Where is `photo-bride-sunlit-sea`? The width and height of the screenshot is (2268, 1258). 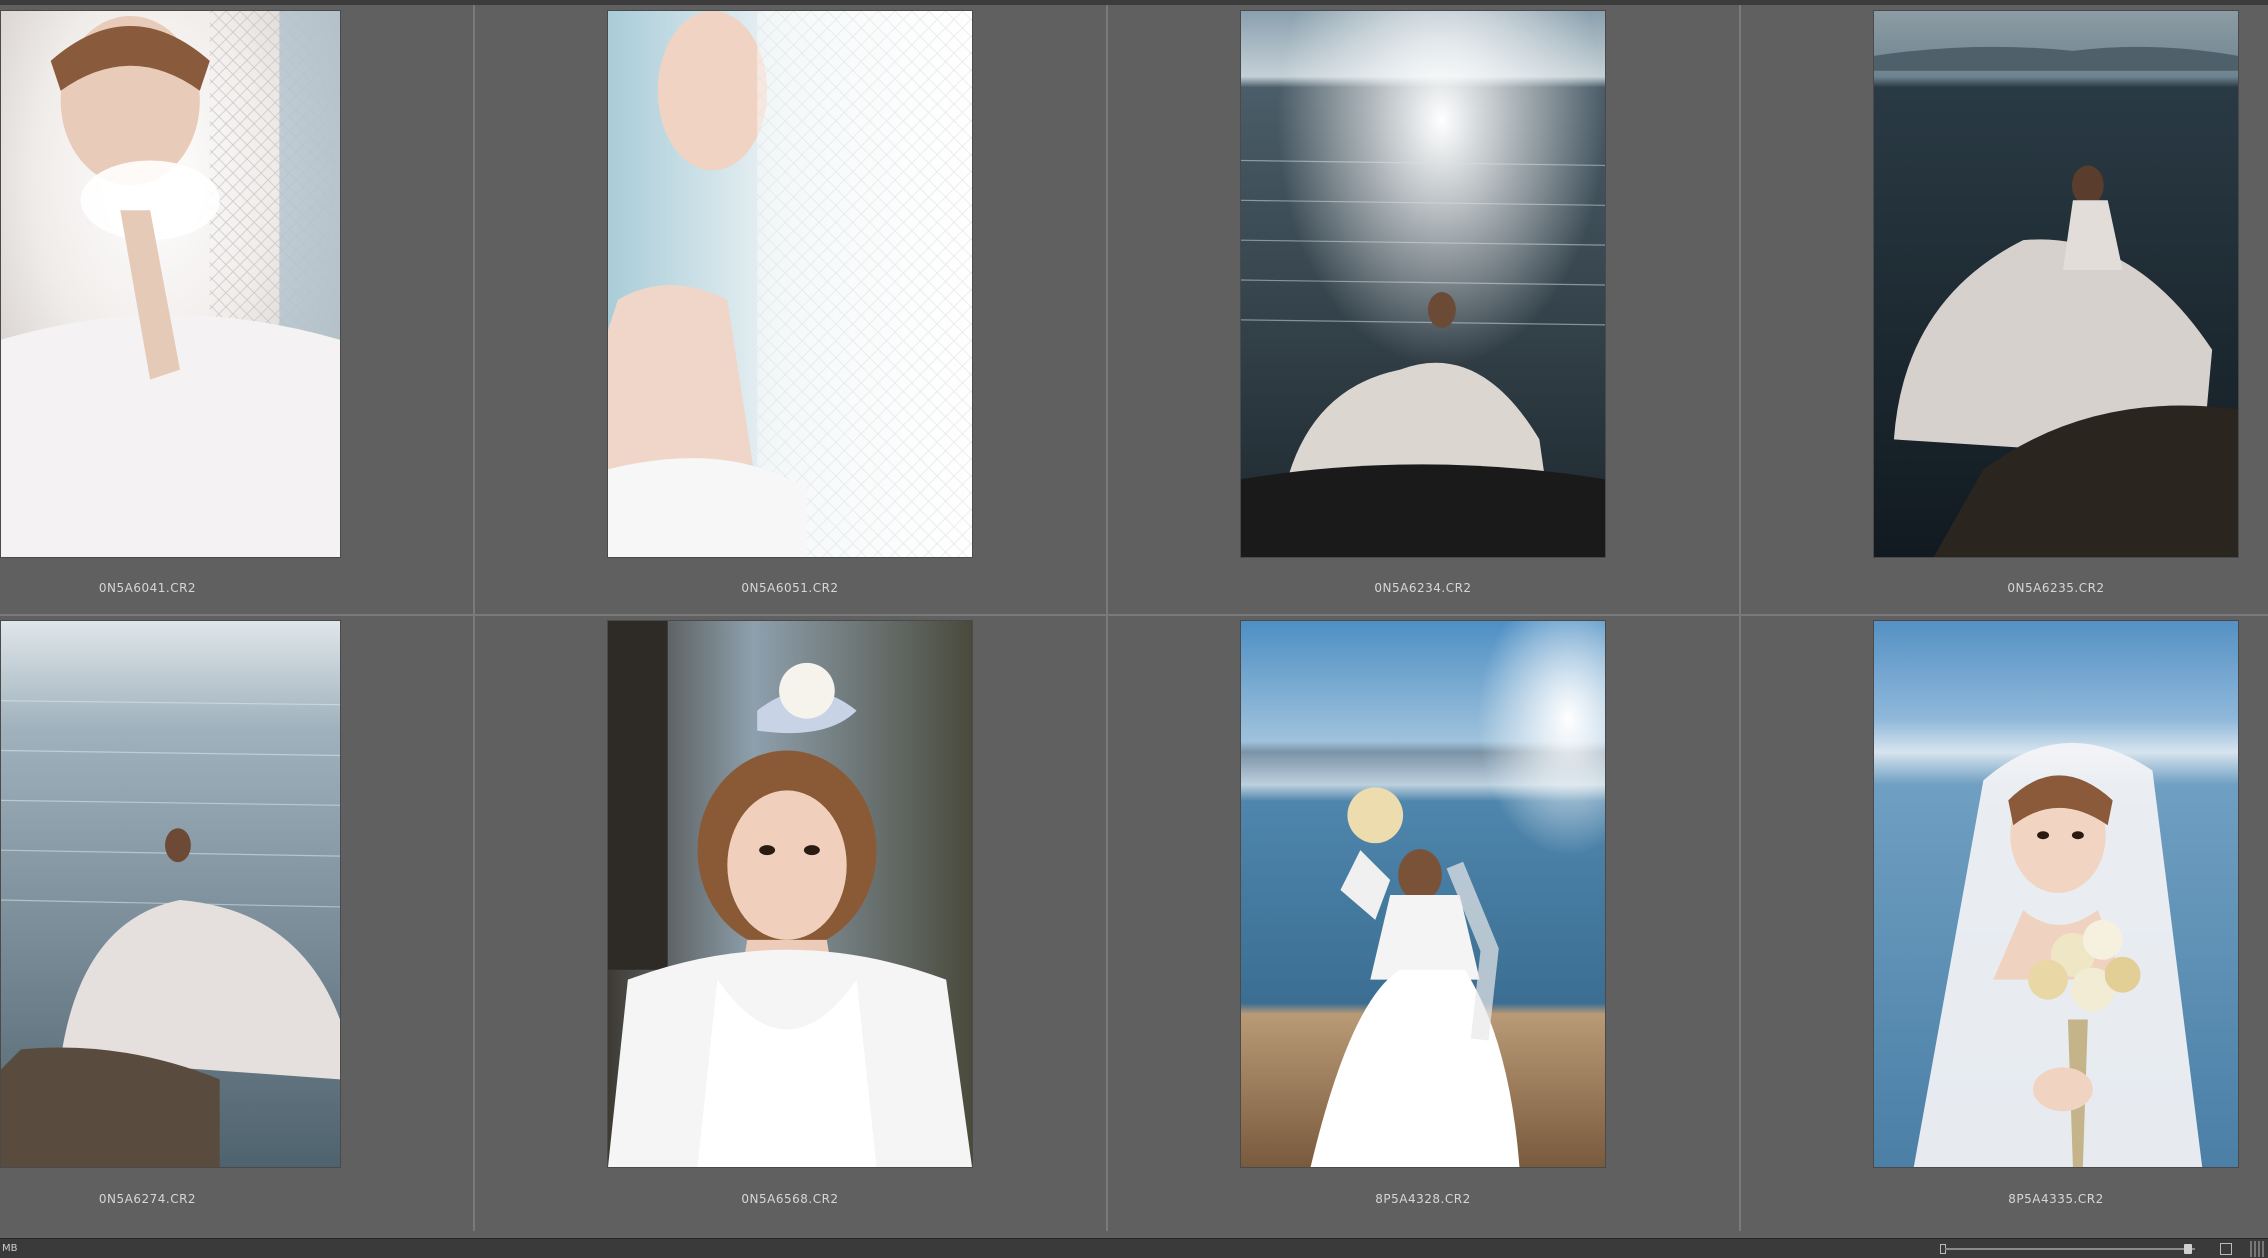 photo-bride-sunlit-sea is located at coordinates (1423, 284).